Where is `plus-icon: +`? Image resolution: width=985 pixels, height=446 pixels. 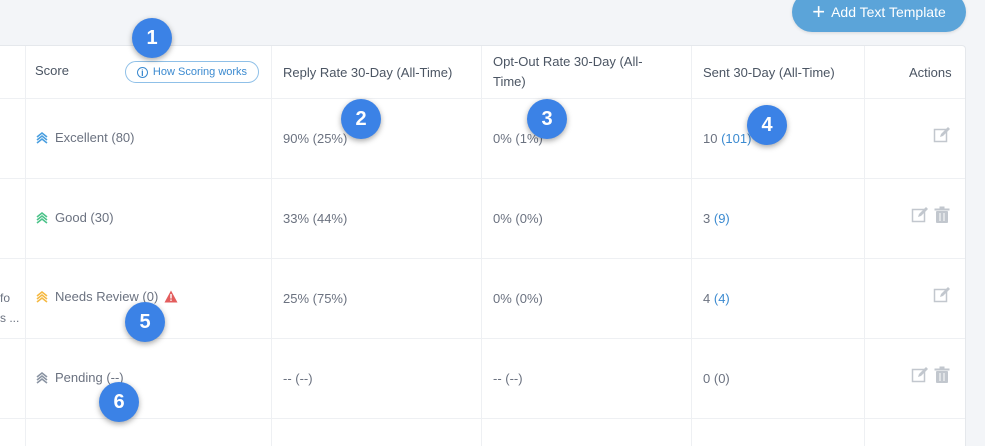
plus-icon: + is located at coordinates (819, 12).